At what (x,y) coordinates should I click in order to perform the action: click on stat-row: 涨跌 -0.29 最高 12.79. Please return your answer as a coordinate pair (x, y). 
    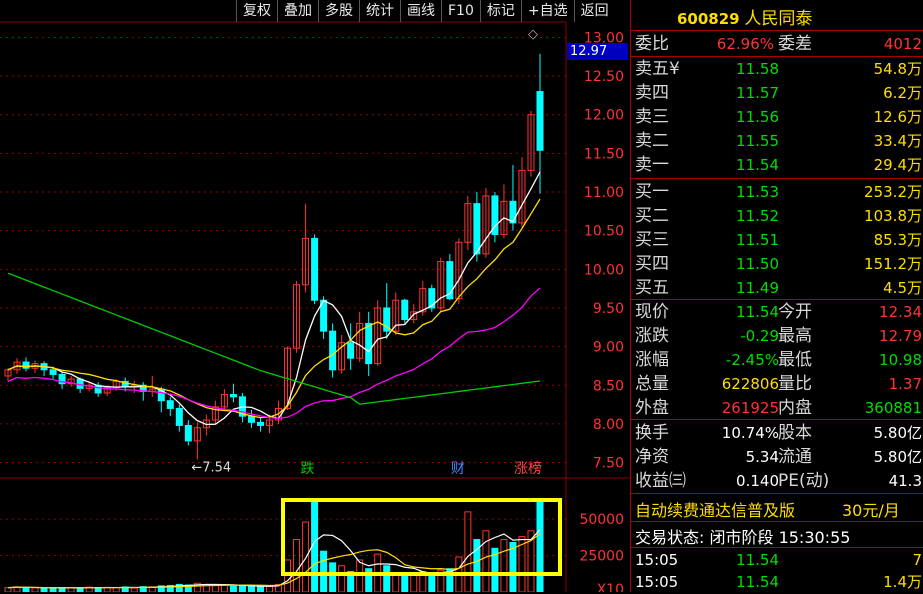
    Looking at the image, I should click on (777, 336).